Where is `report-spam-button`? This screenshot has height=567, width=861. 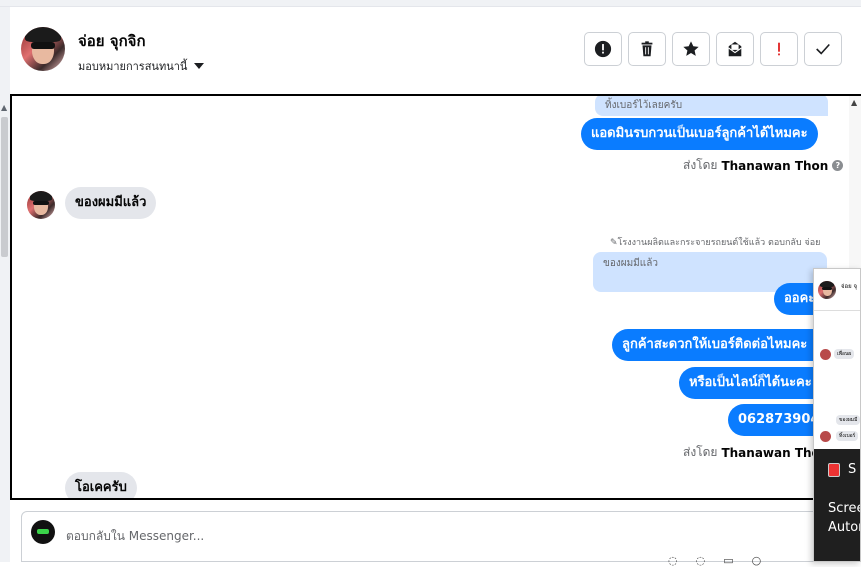 report-spam-button is located at coordinates (603, 49).